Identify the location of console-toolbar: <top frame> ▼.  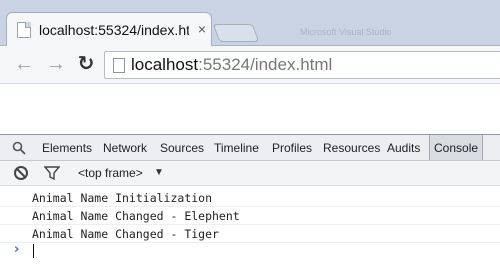
(250, 173).